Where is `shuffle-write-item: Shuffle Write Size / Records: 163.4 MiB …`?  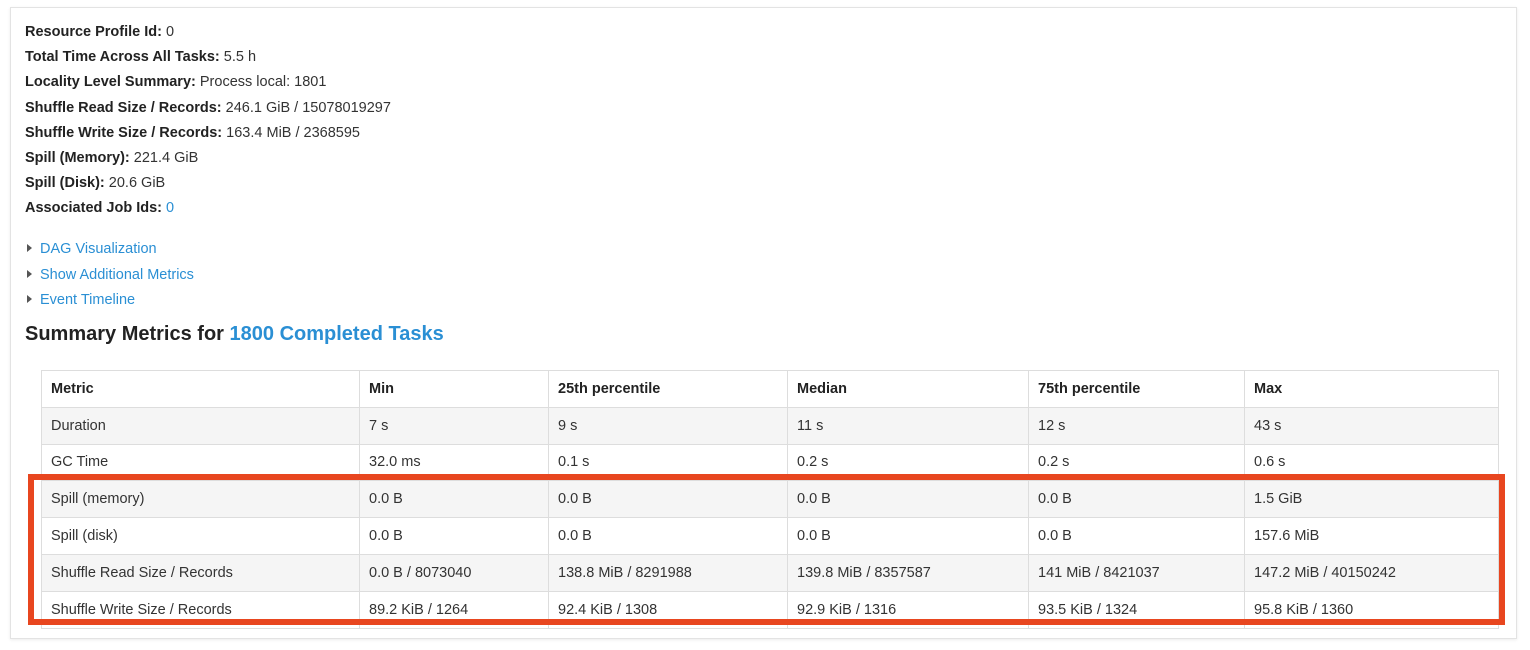 shuffle-write-item: Shuffle Write Size / Records: 163.4 MiB … is located at coordinates (208, 133).